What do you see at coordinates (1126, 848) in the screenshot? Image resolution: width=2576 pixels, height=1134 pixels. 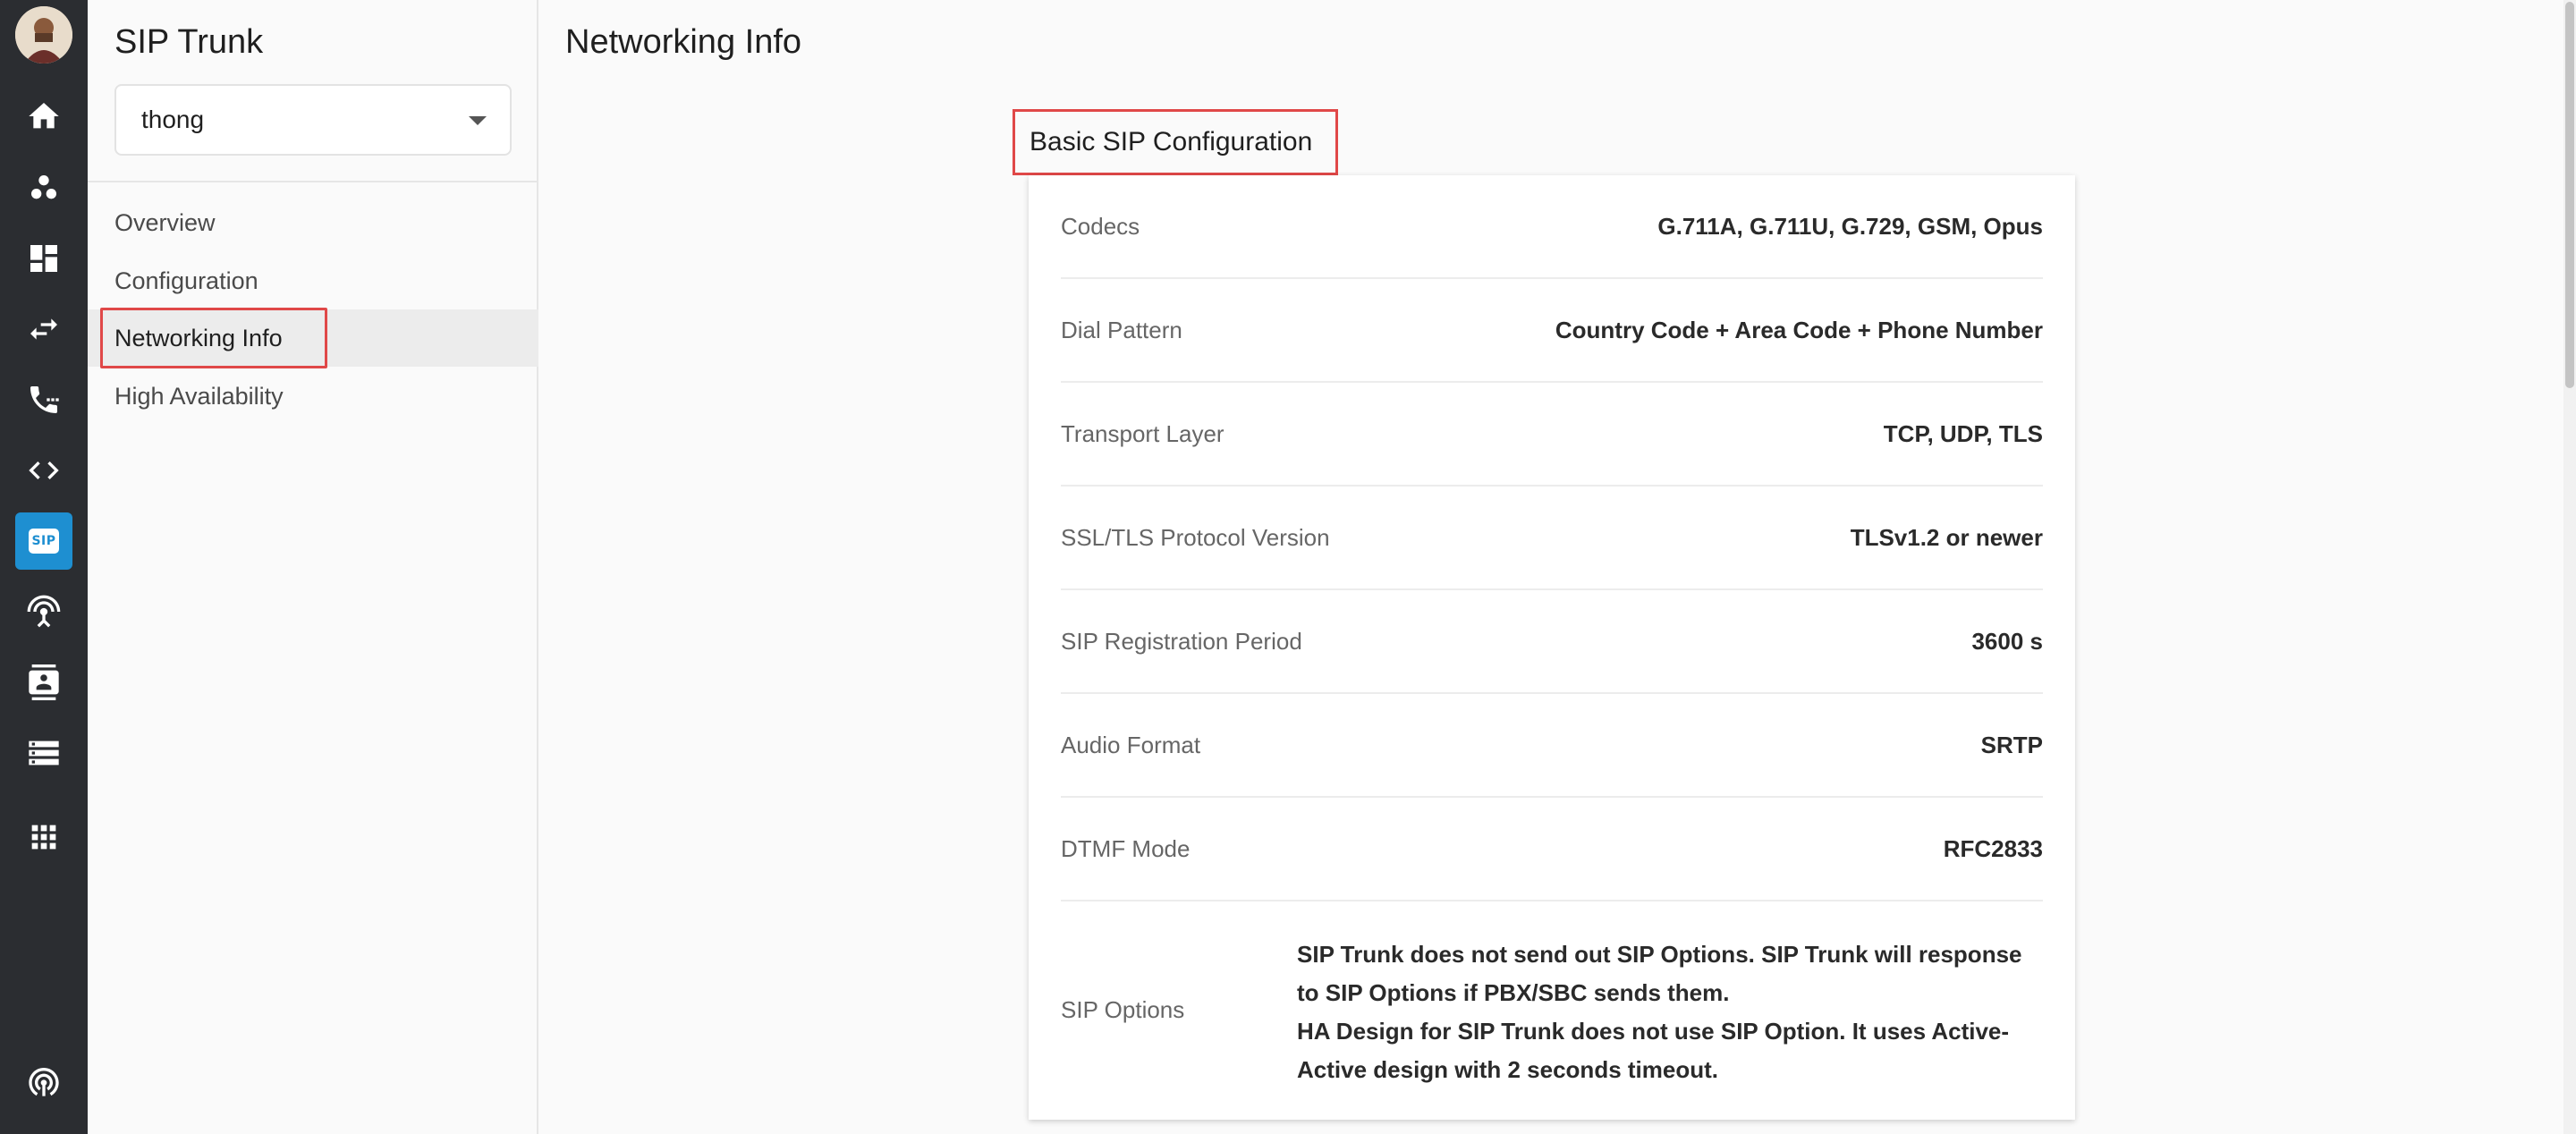 I see `row-label: DTMF Mode` at bounding box center [1126, 848].